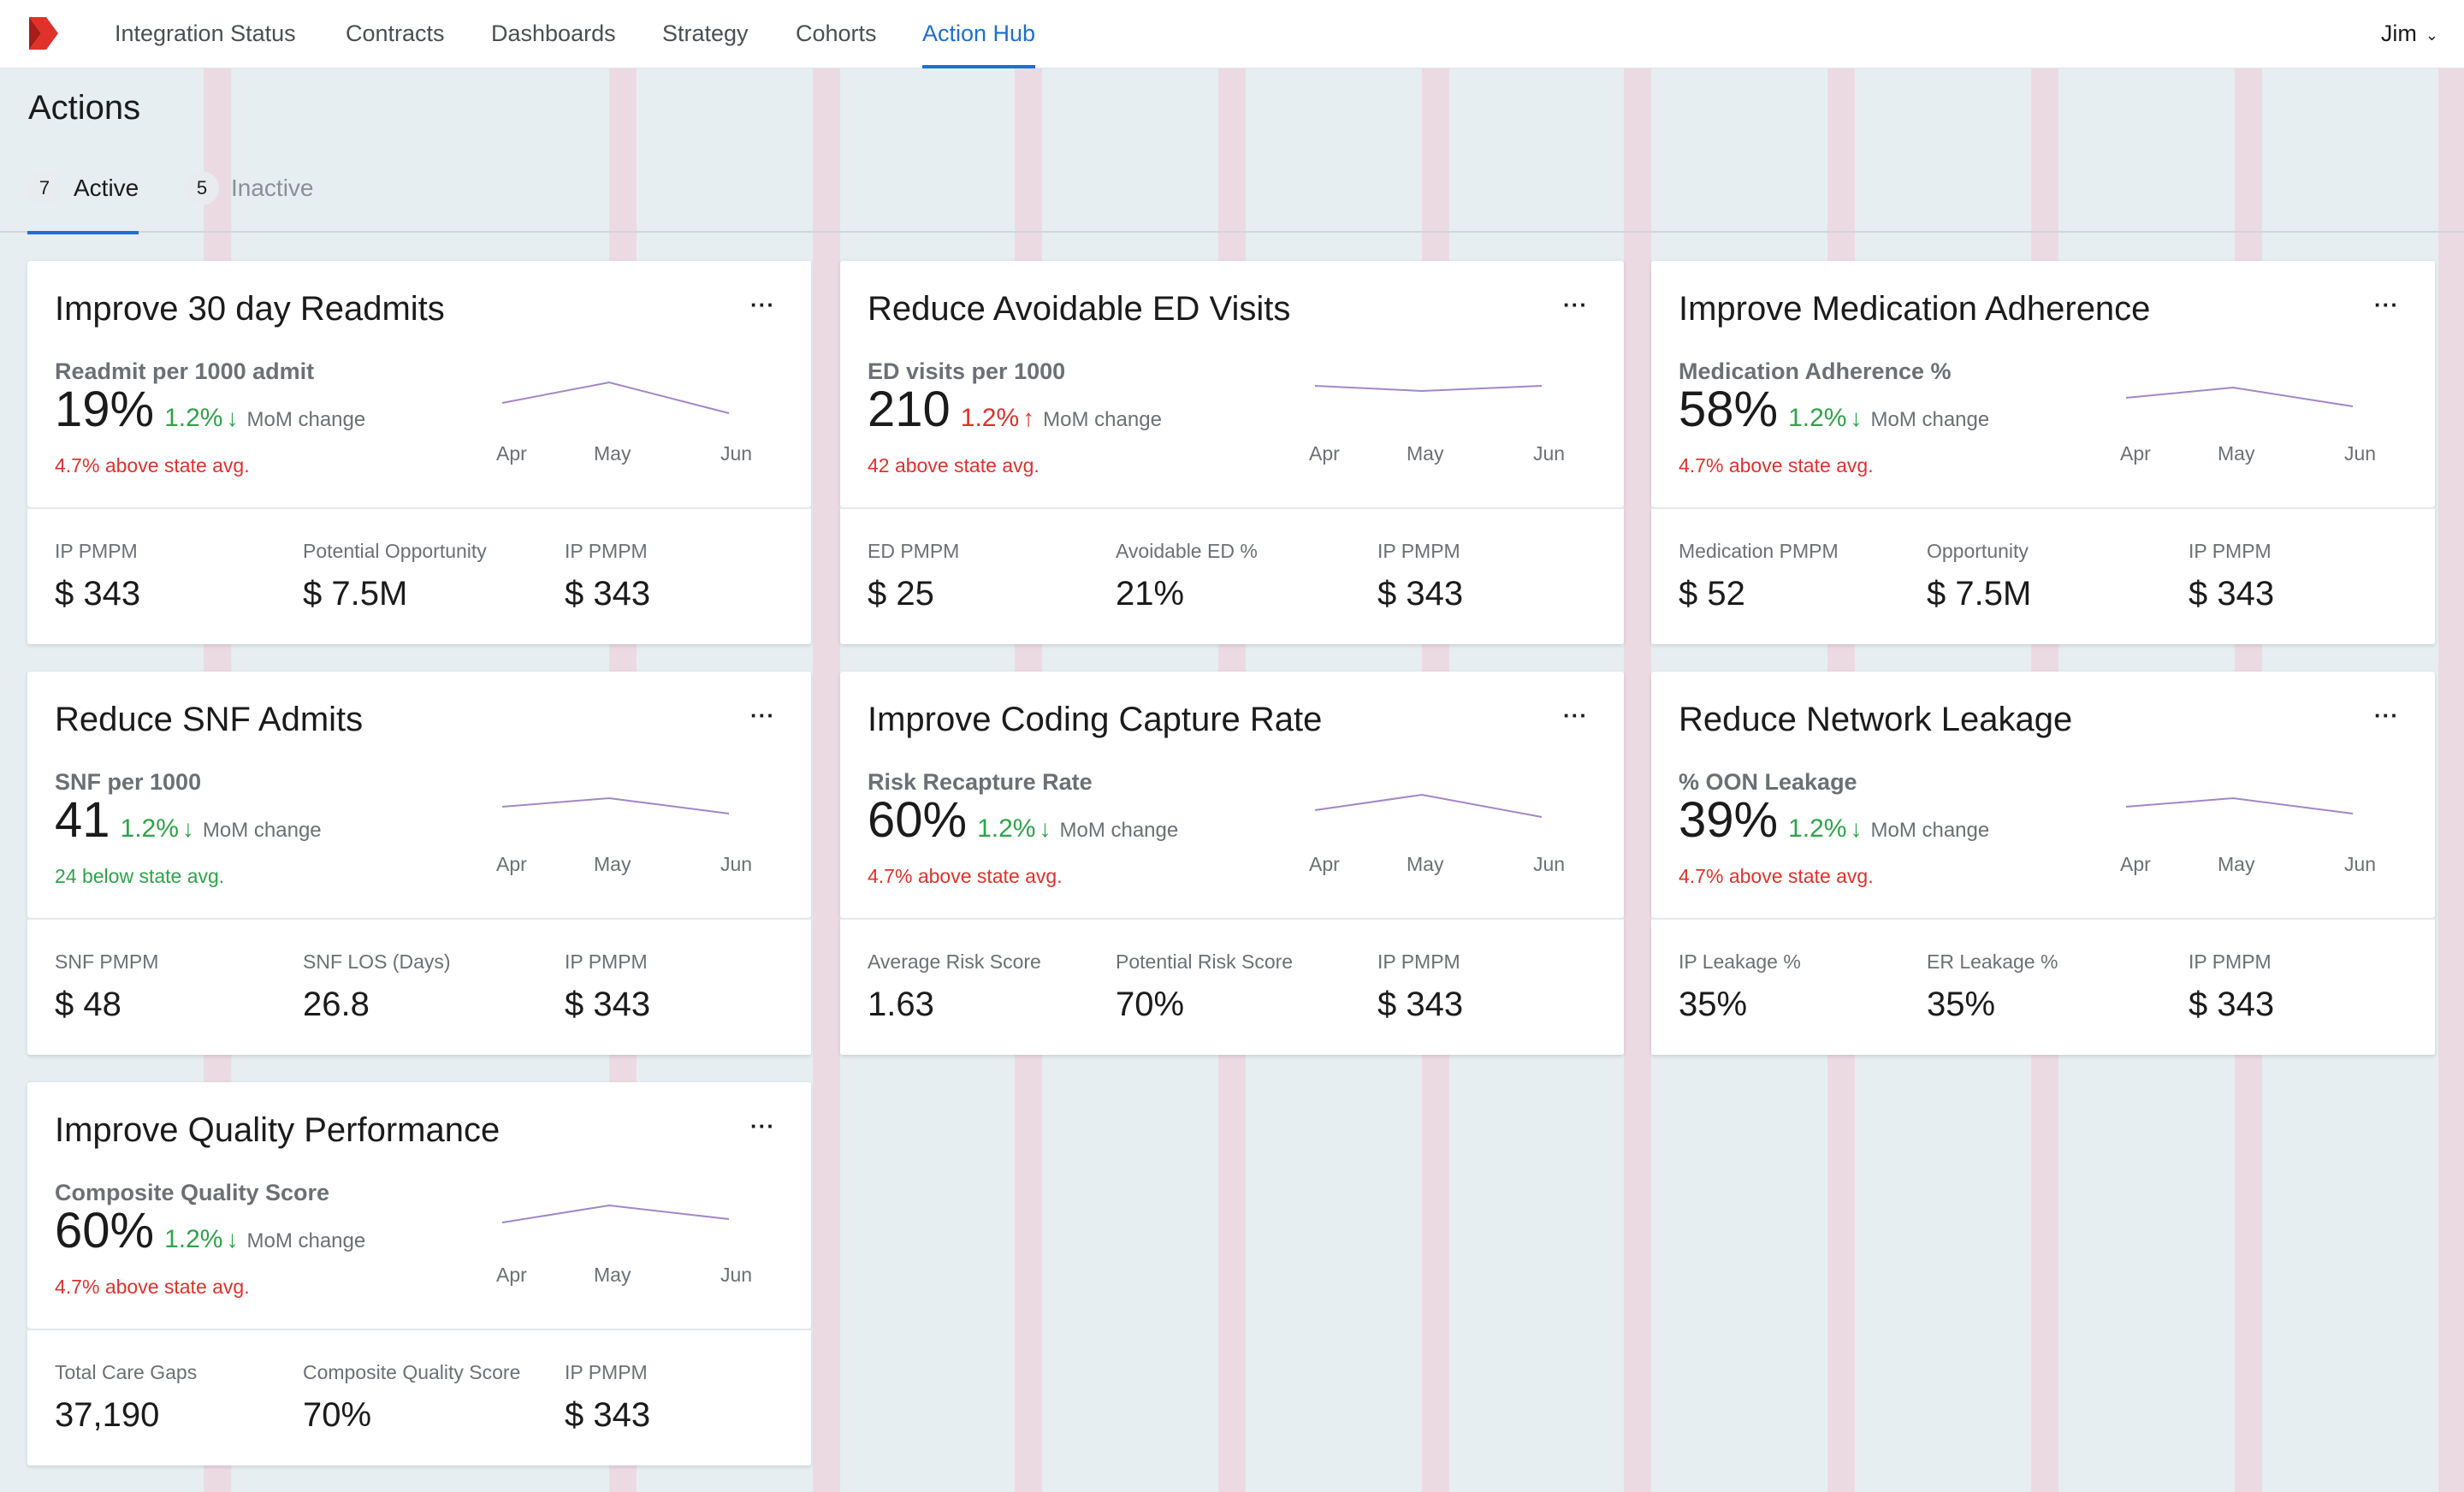 The width and height of the screenshot is (2464, 1492). Describe the element at coordinates (205, 34) in the screenshot. I see `nav-integration-status: Integration Status` at that location.